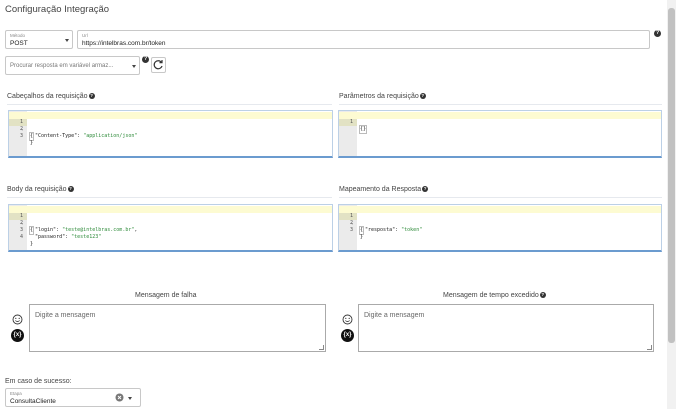  What do you see at coordinates (65, 315) in the screenshot?
I see `failure-message-placeholder: Digite a mensagem` at bounding box center [65, 315].